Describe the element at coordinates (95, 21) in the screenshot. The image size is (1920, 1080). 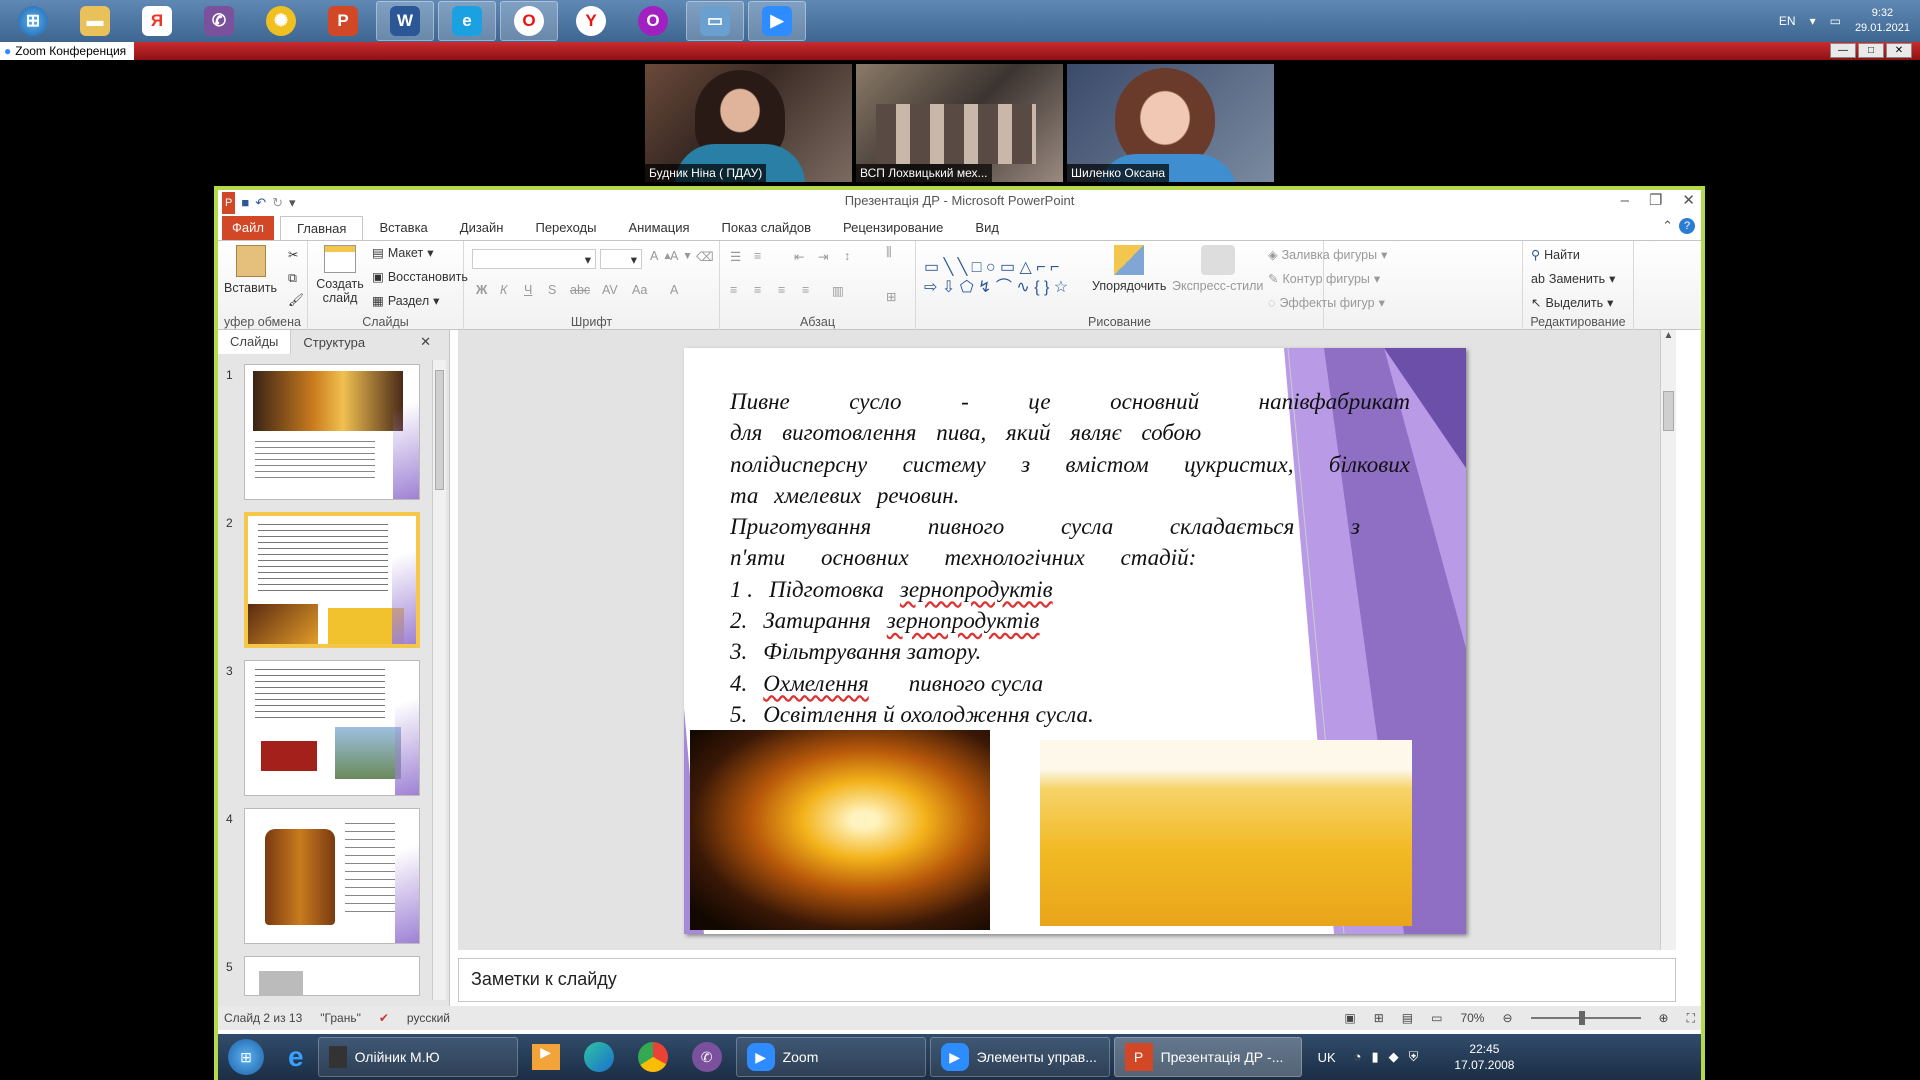
I see `explorer-button: ▬` at that location.